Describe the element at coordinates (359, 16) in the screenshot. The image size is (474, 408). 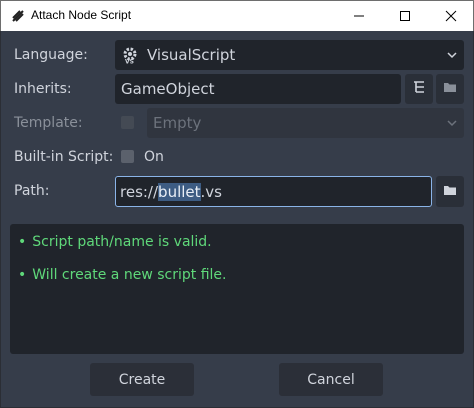
I see `minimize-button` at that location.